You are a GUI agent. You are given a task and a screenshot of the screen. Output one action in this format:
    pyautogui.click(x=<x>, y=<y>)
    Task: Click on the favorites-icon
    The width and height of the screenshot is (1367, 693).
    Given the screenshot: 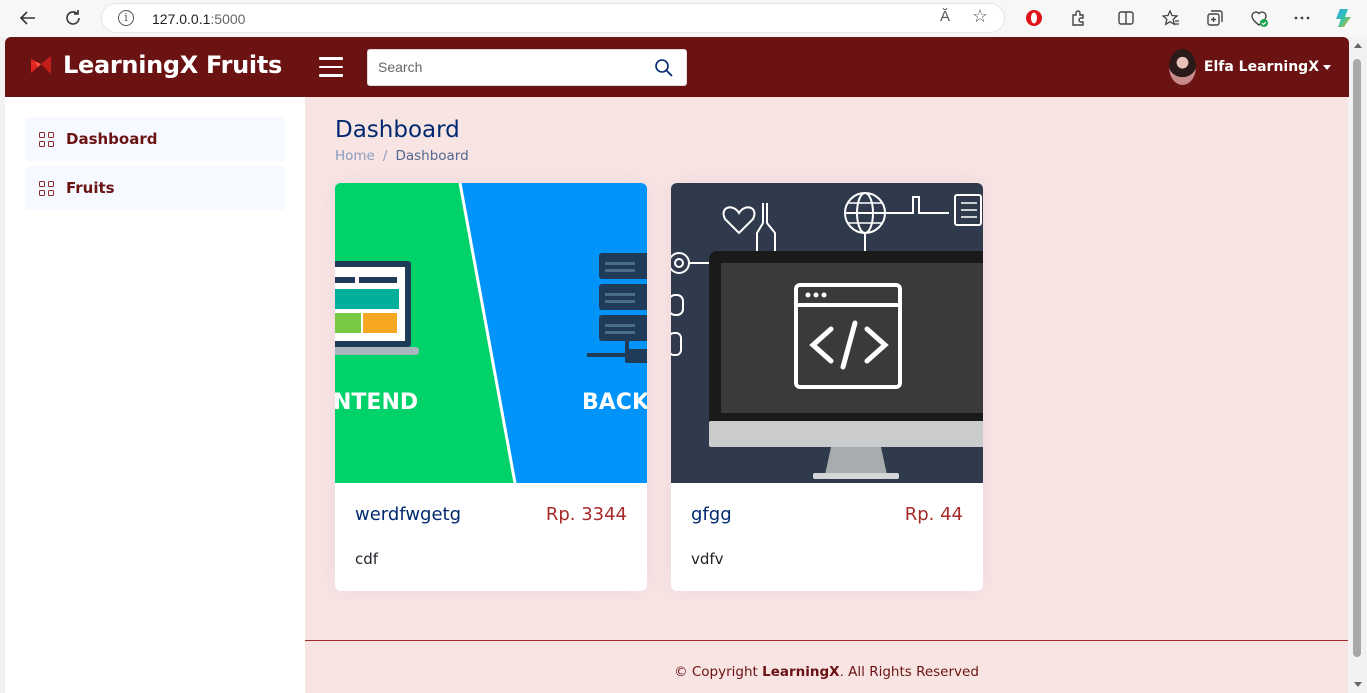 What is the action you would take?
    pyautogui.click(x=1171, y=18)
    